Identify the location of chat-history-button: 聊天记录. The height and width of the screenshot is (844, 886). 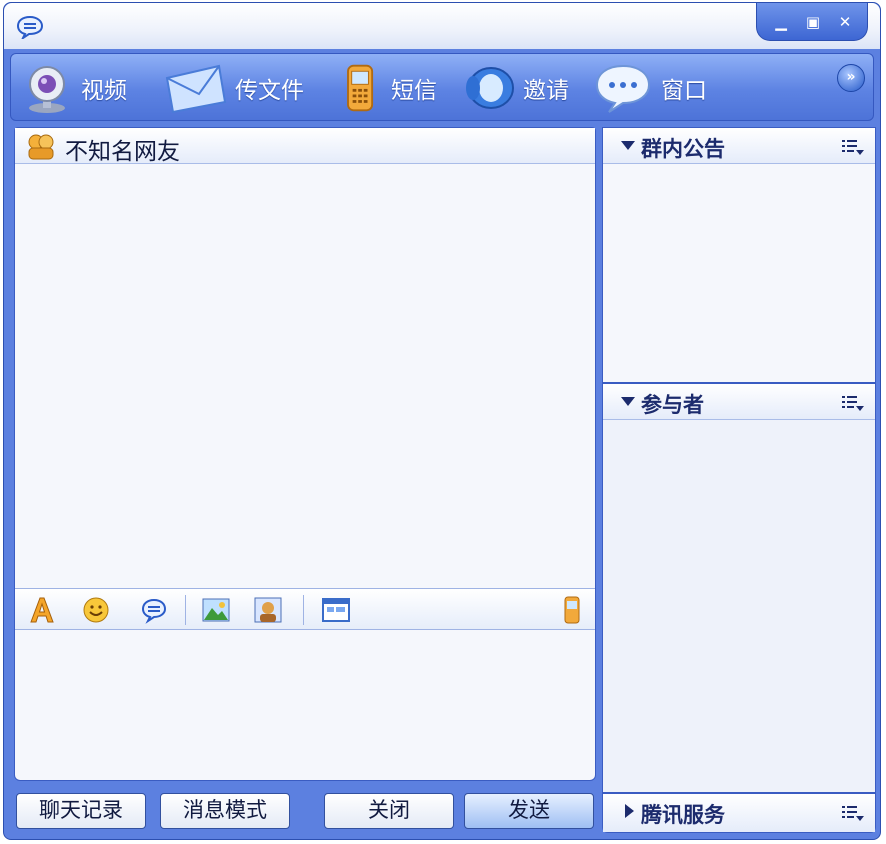
(81, 811).